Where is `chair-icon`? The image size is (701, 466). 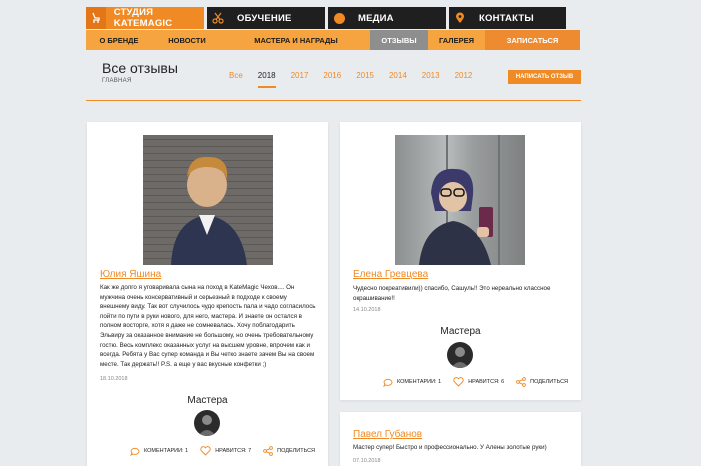 chair-icon is located at coordinates (96, 18).